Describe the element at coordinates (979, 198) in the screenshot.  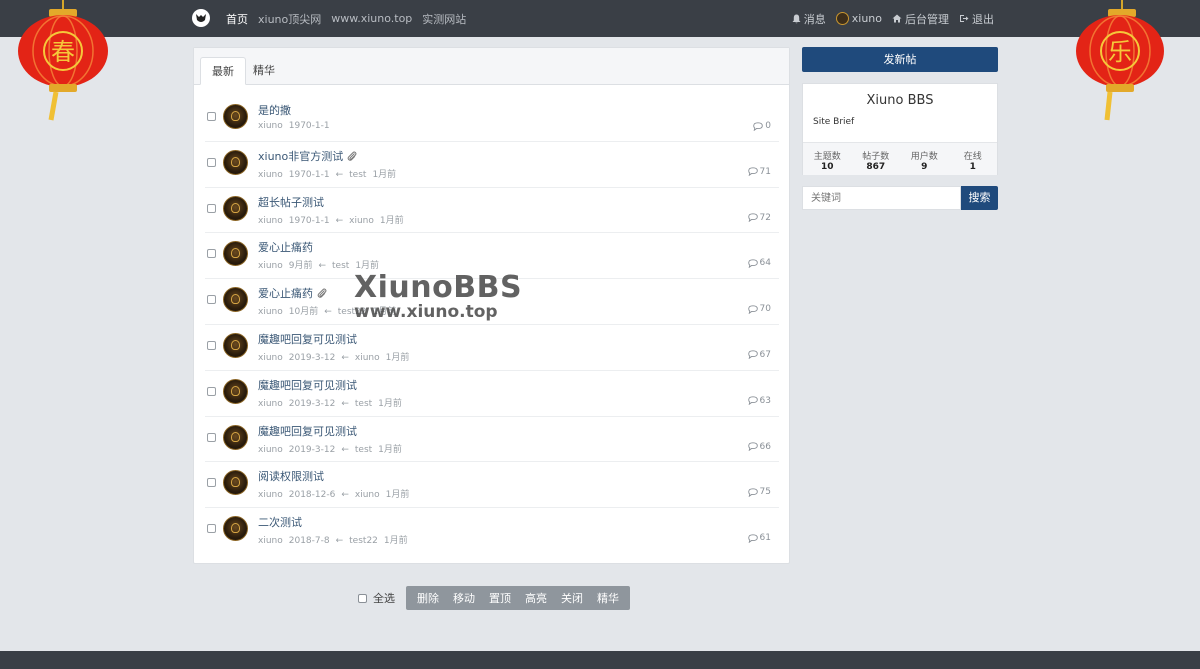
I see `search-button: 搜索` at that location.